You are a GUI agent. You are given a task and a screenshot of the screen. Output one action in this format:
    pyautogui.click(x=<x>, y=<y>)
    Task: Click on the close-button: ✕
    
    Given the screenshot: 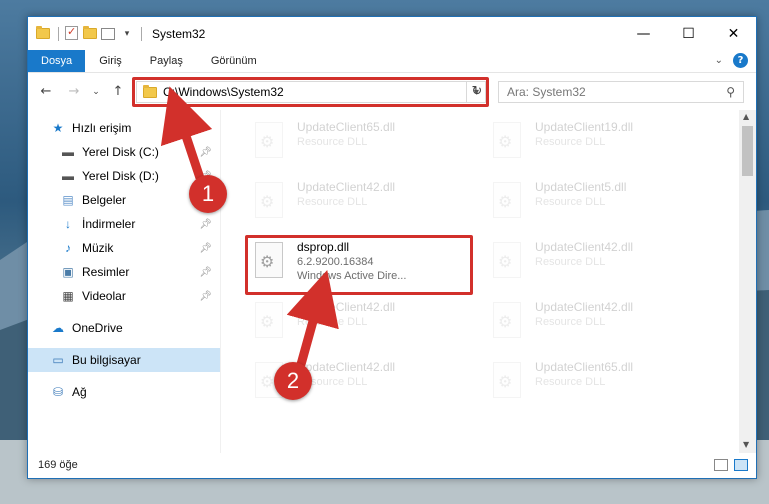 What is the action you would take?
    pyautogui.click(x=733, y=33)
    